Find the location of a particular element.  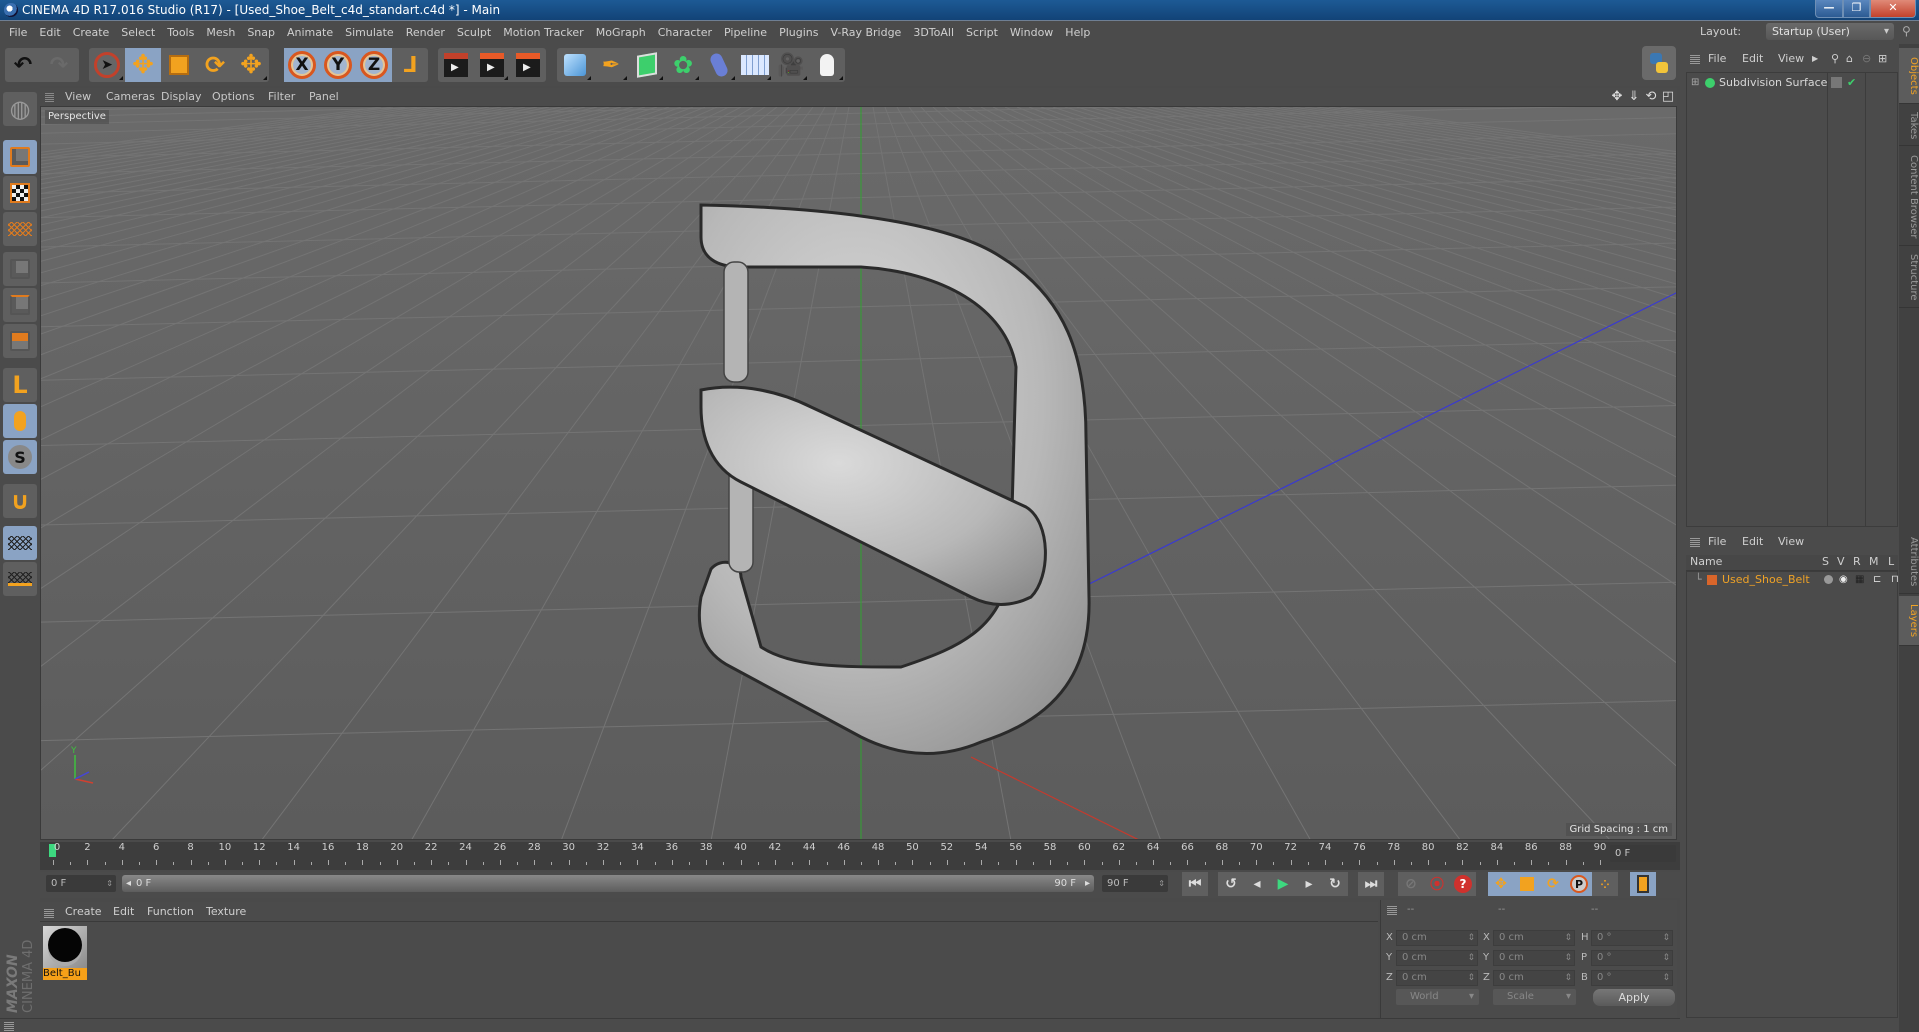

menu-motion-tracker: Motion Tracker is located at coordinates (543, 32).